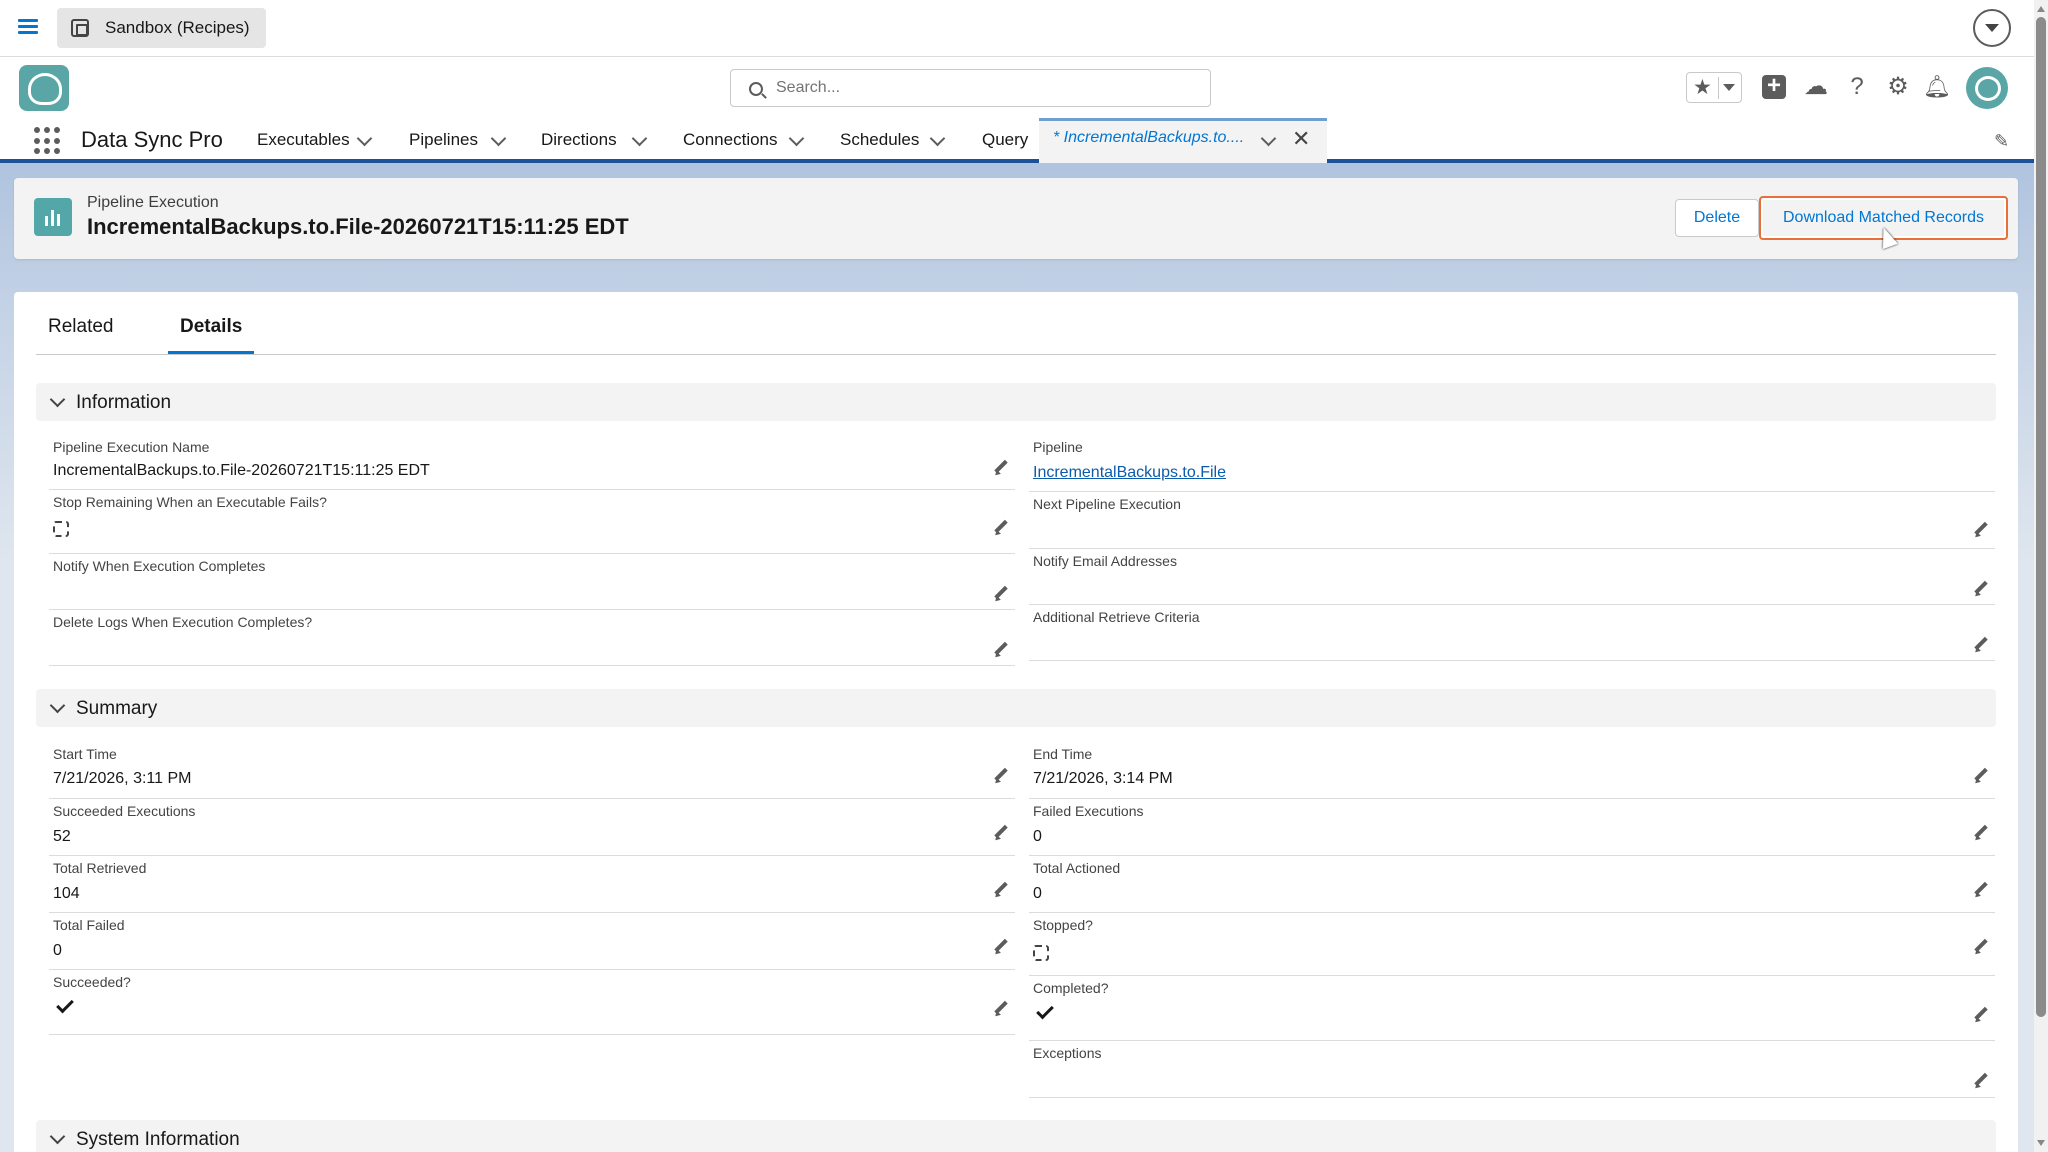  What do you see at coordinates (1077, 868) in the screenshot?
I see `field-label: Total Actioned` at bounding box center [1077, 868].